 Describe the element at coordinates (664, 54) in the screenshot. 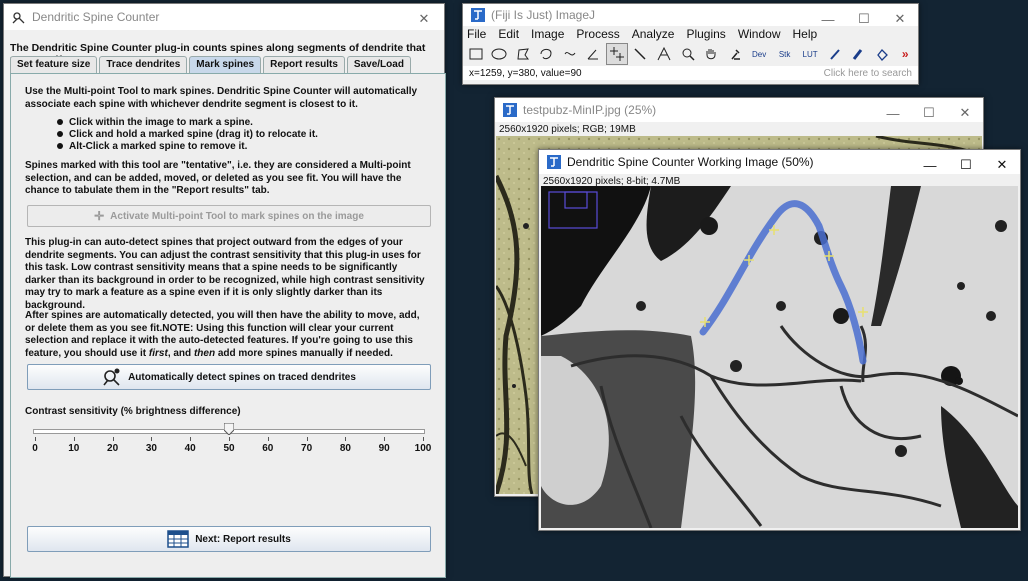

I see `text-tool-icon` at that location.